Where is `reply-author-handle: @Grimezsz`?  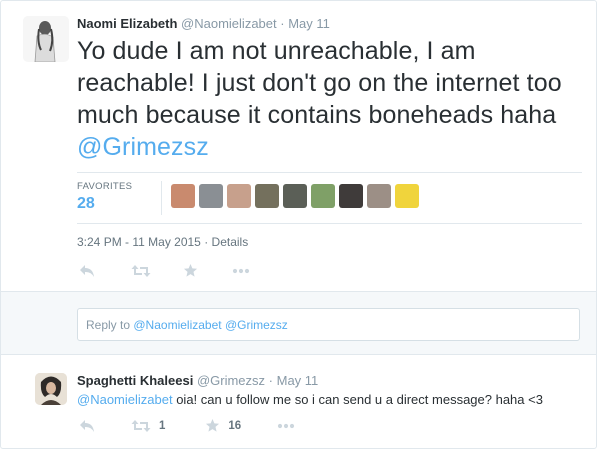
reply-author-handle: @Grimezsz is located at coordinates (231, 380).